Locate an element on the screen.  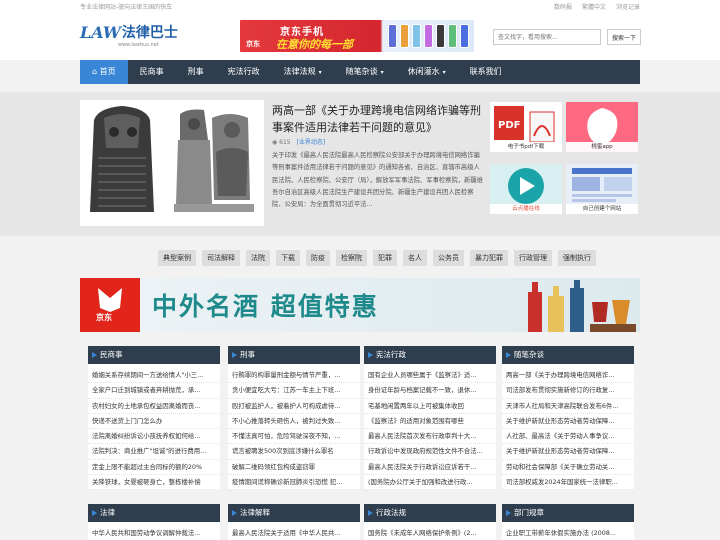
nav-item-contact: 联系我们 is located at coordinates (486, 72).